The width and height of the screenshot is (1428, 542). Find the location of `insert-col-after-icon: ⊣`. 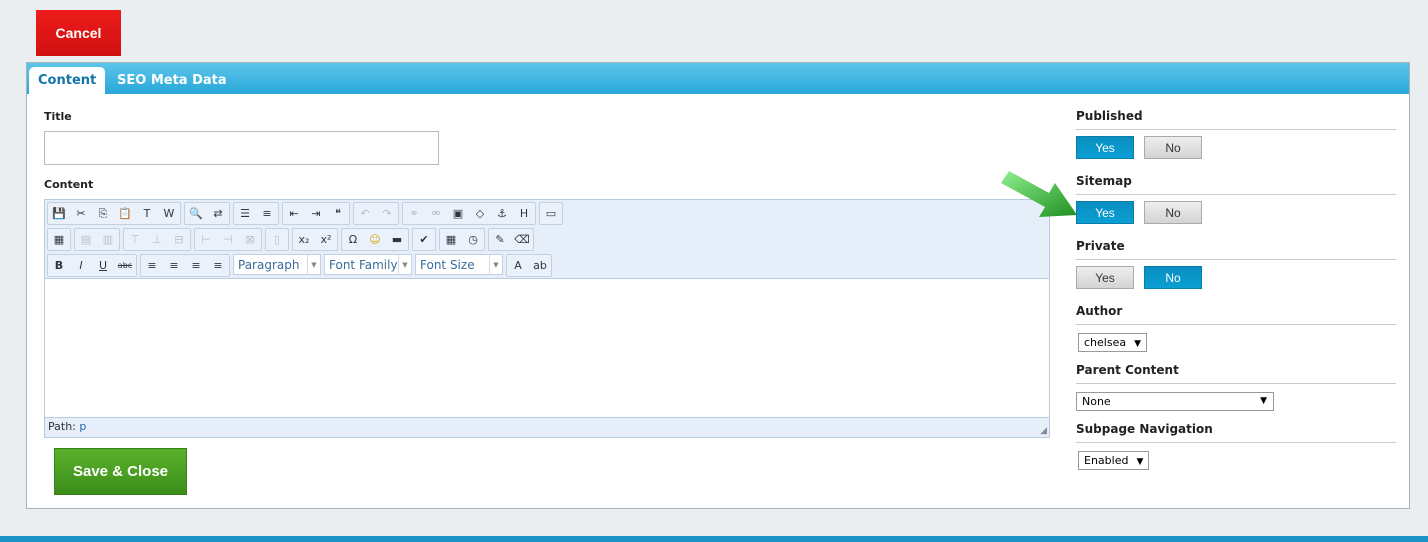

insert-col-after-icon: ⊣ is located at coordinates (228, 239).